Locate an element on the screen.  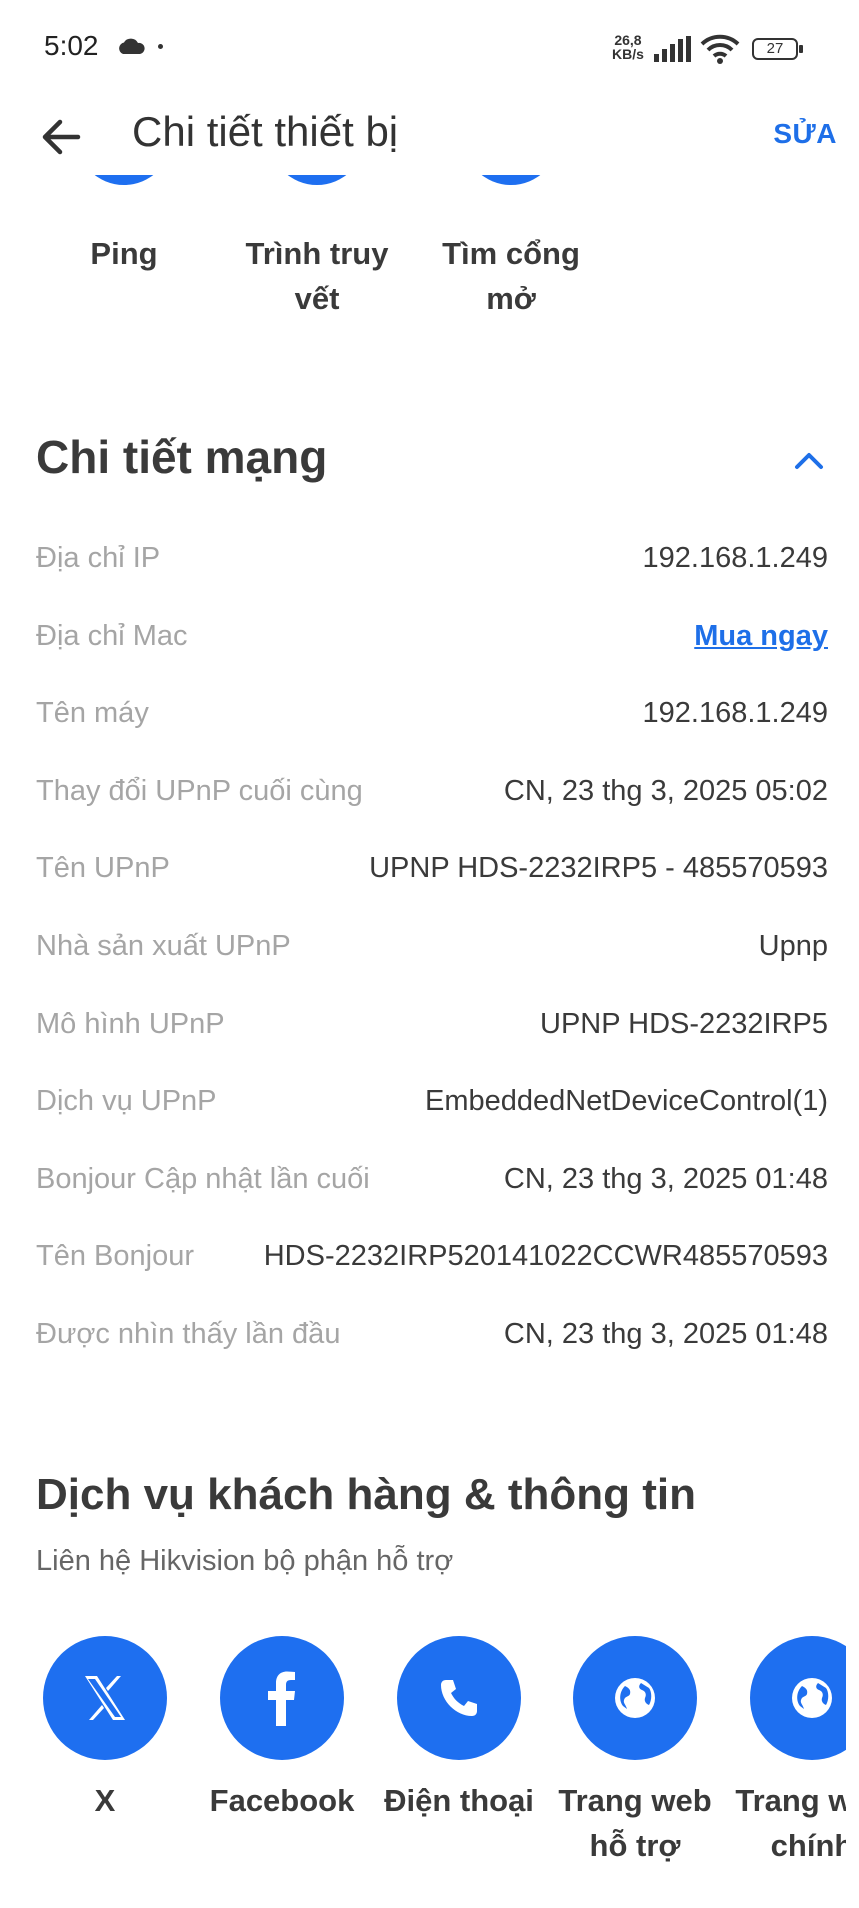
detail-value: Upnp is located at coordinates (793, 945).